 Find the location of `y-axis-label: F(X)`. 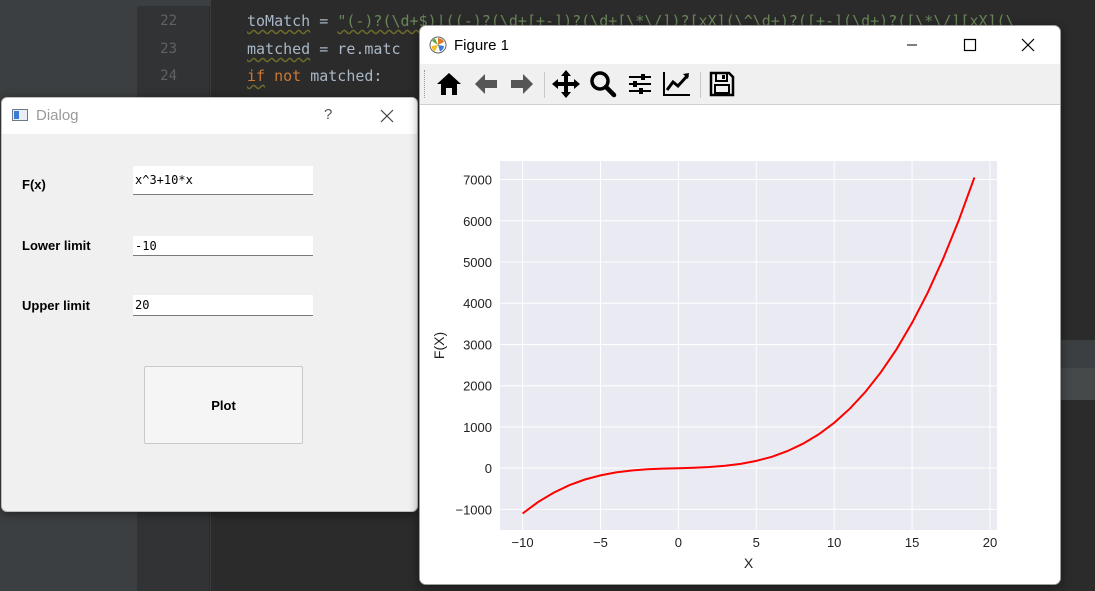

y-axis-label: F(X) is located at coordinates (439, 345).